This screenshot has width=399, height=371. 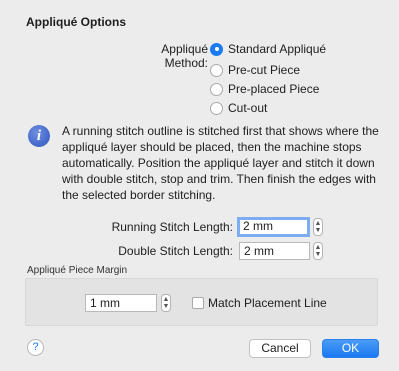 I want to click on radio-label-pre-placed-piece: Pre-placed Piece, so click(x=274, y=89).